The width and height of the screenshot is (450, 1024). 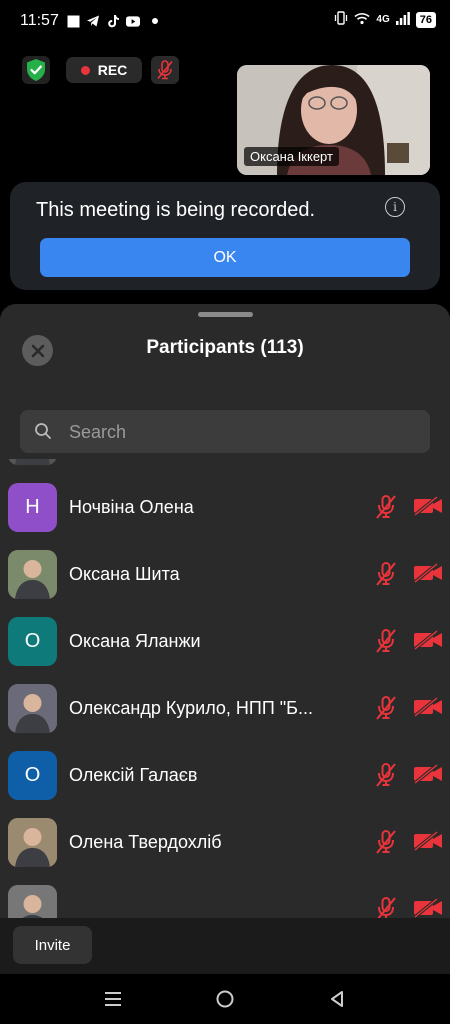 What do you see at coordinates (52, 945) in the screenshot?
I see `invite-button: Invite` at bounding box center [52, 945].